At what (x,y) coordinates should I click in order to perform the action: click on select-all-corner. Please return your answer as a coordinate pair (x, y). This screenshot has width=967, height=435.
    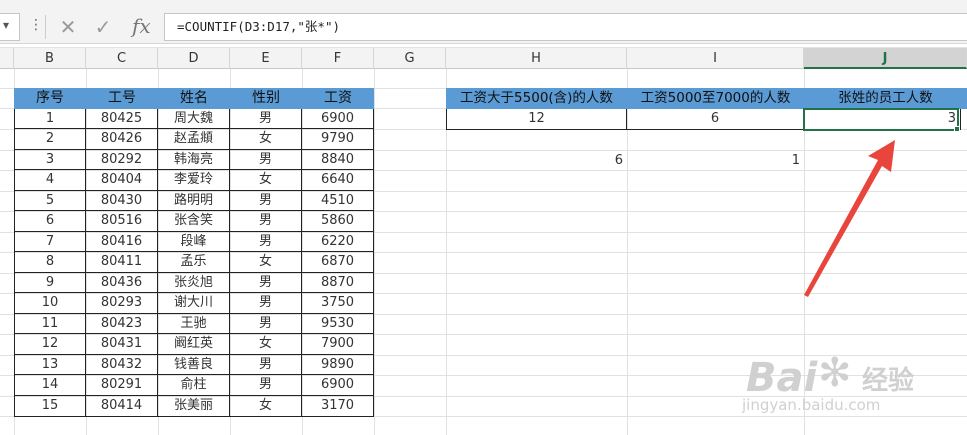
    Looking at the image, I should click on (7, 58).